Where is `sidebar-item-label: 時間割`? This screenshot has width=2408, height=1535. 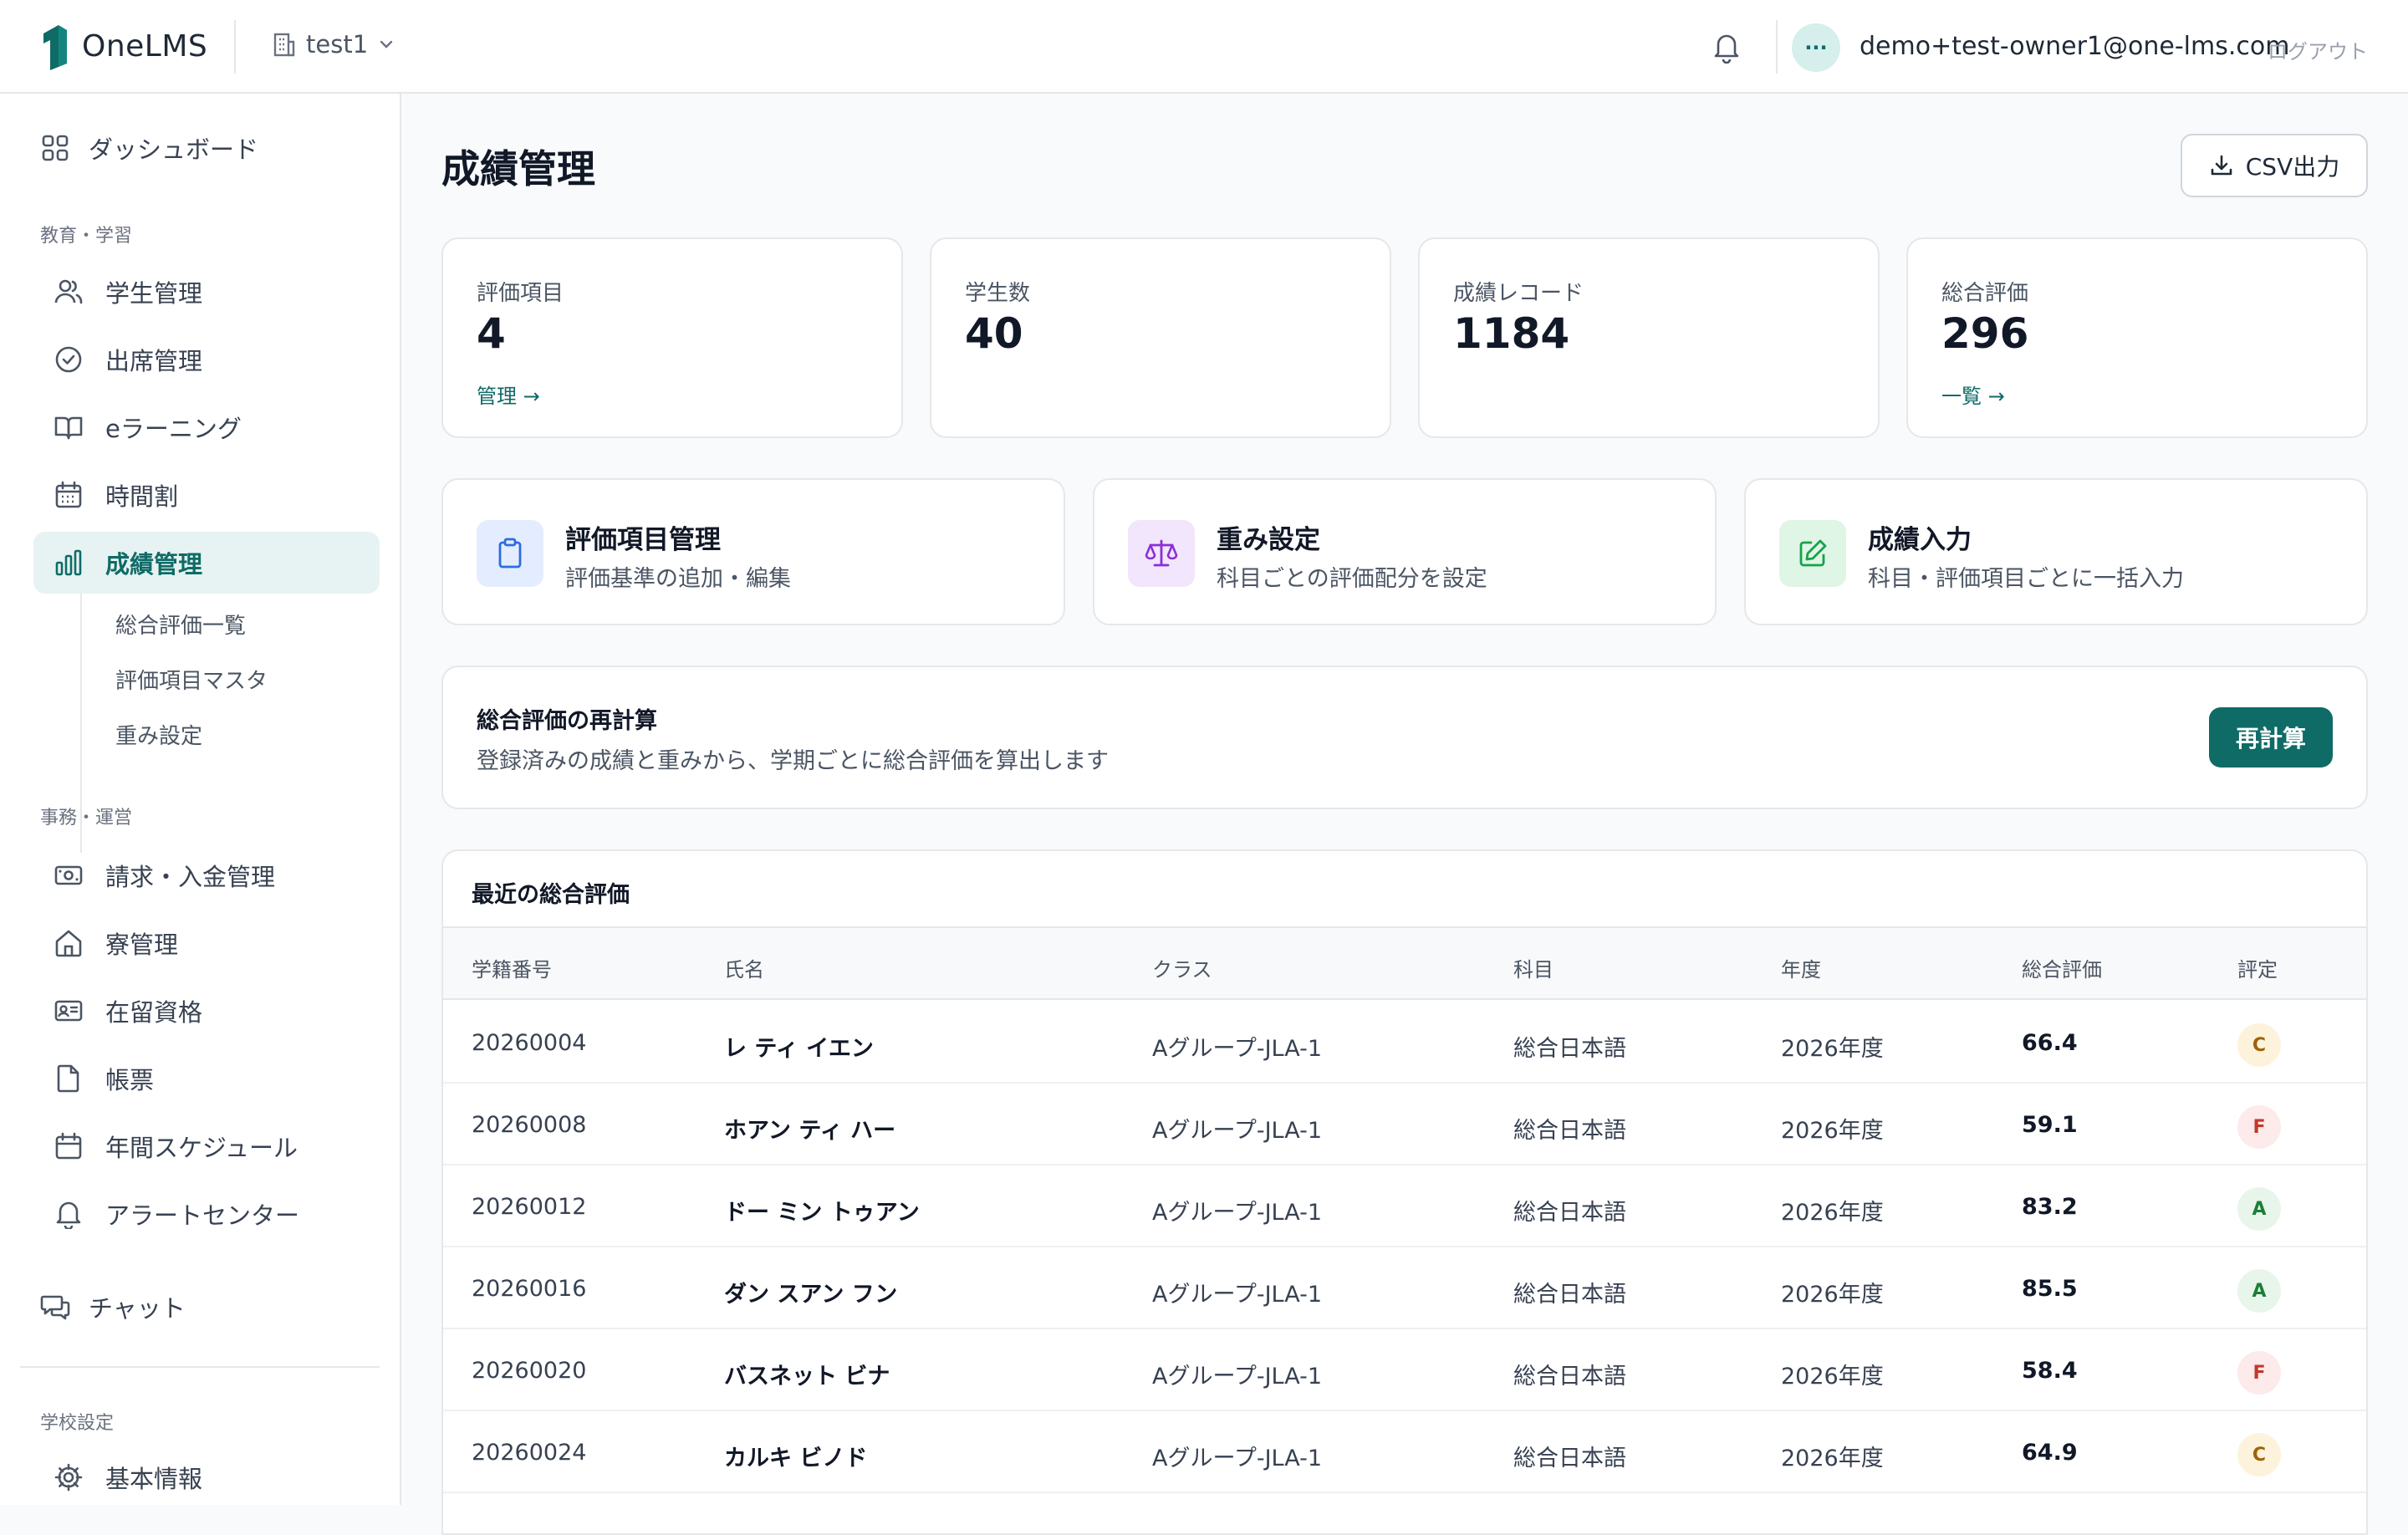
sidebar-item-label: 時間割 is located at coordinates (142, 496).